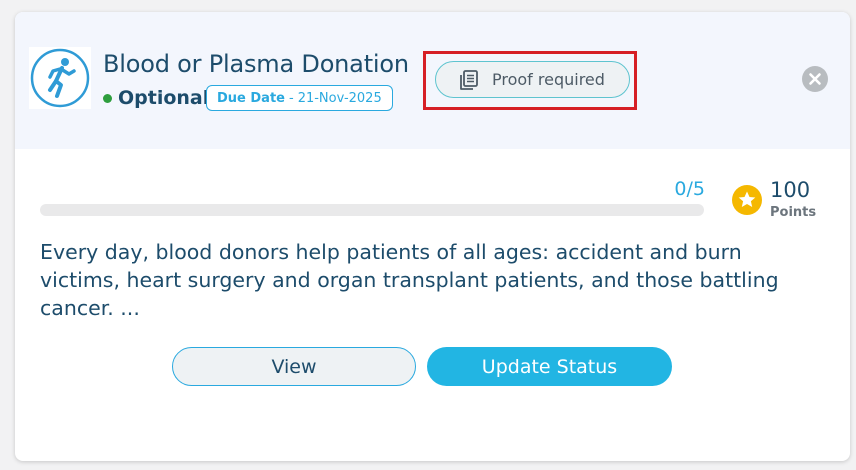 Image resolution: width=856 pixels, height=470 pixels. I want to click on star-icon, so click(747, 200).